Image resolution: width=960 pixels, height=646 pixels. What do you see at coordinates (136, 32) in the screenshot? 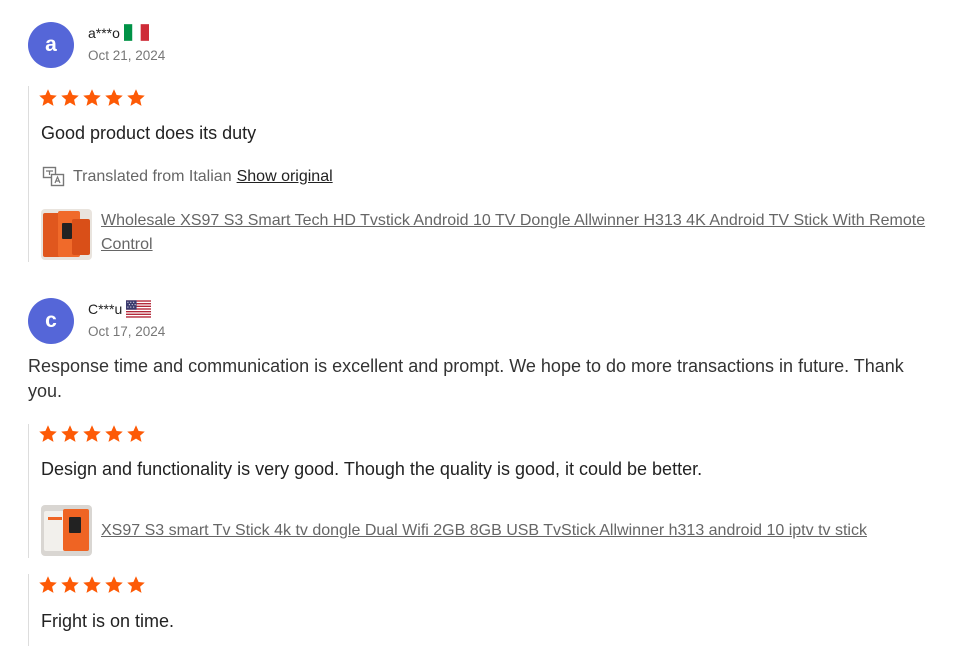
I see `italy-flag-icon` at bounding box center [136, 32].